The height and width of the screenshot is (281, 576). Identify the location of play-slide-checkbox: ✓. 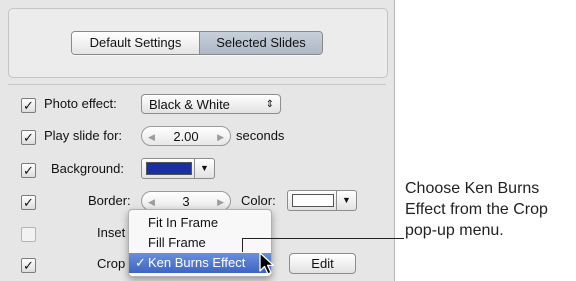
(28, 137).